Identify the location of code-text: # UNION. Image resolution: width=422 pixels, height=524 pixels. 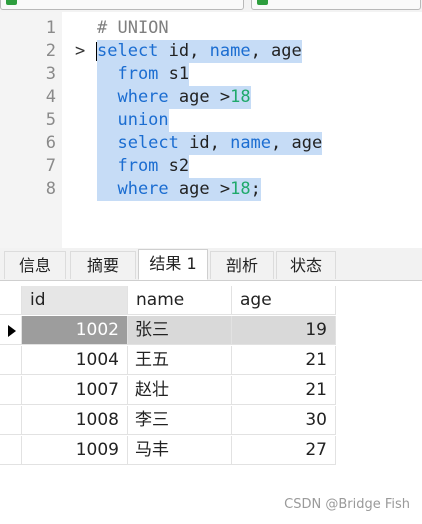
(133, 28).